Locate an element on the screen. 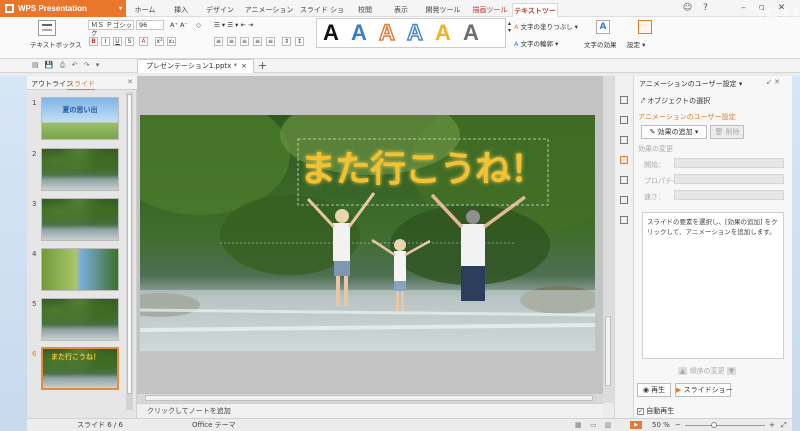  quick-access-icons: ▤ 💾 ⎙ ↶ ↷ ▾ is located at coordinates (66, 65).